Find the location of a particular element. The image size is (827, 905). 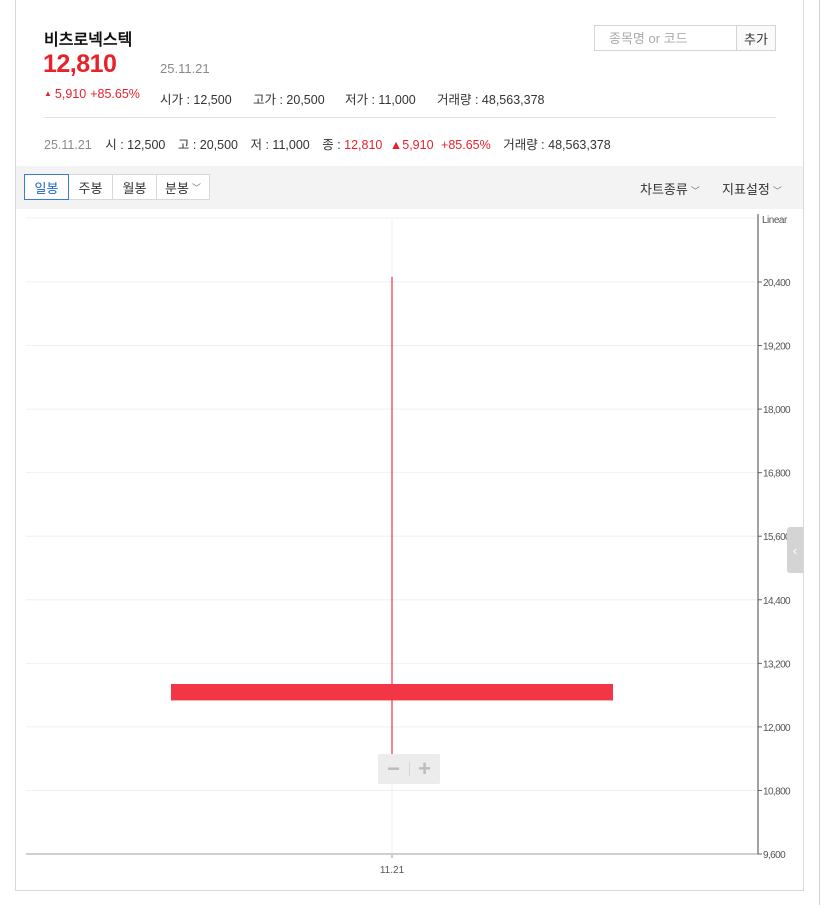

chevron-left-icon: ‹ is located at coordinates (795, 550).